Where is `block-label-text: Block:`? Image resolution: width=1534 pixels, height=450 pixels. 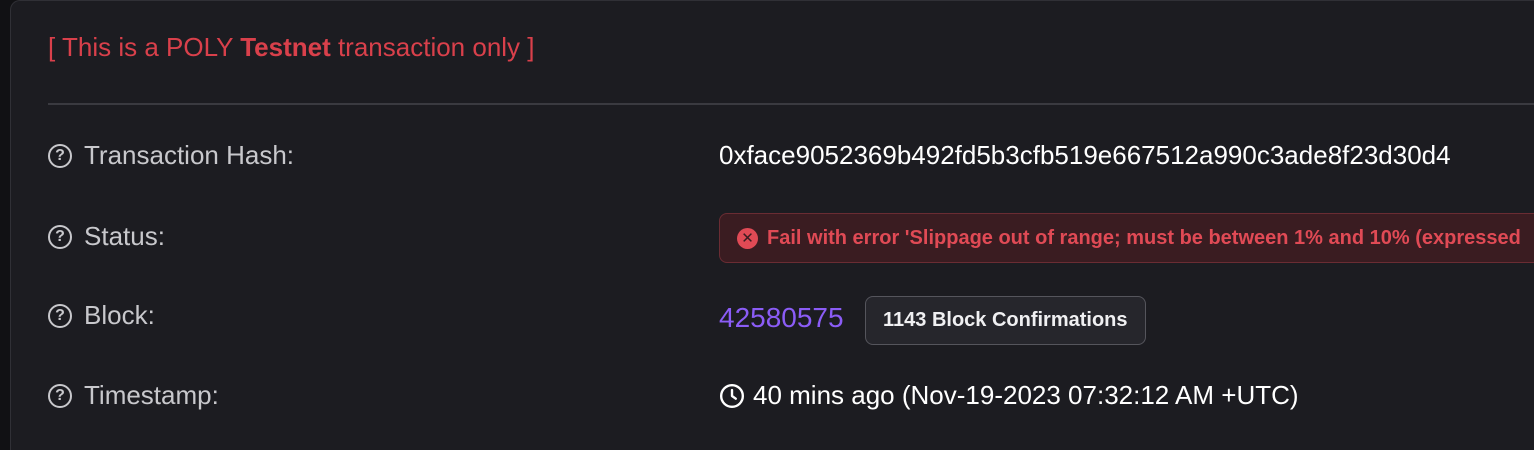 block-label-text: Block: is located at coordinates (119, 315).